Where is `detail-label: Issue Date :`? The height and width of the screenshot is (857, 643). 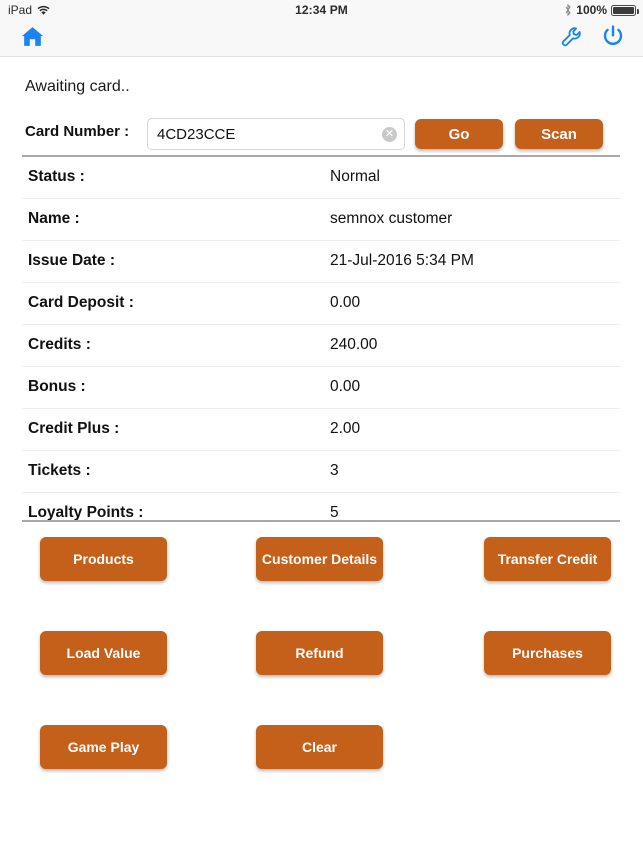
detail-label: Issue Date : is located at coordinates (72, 260).